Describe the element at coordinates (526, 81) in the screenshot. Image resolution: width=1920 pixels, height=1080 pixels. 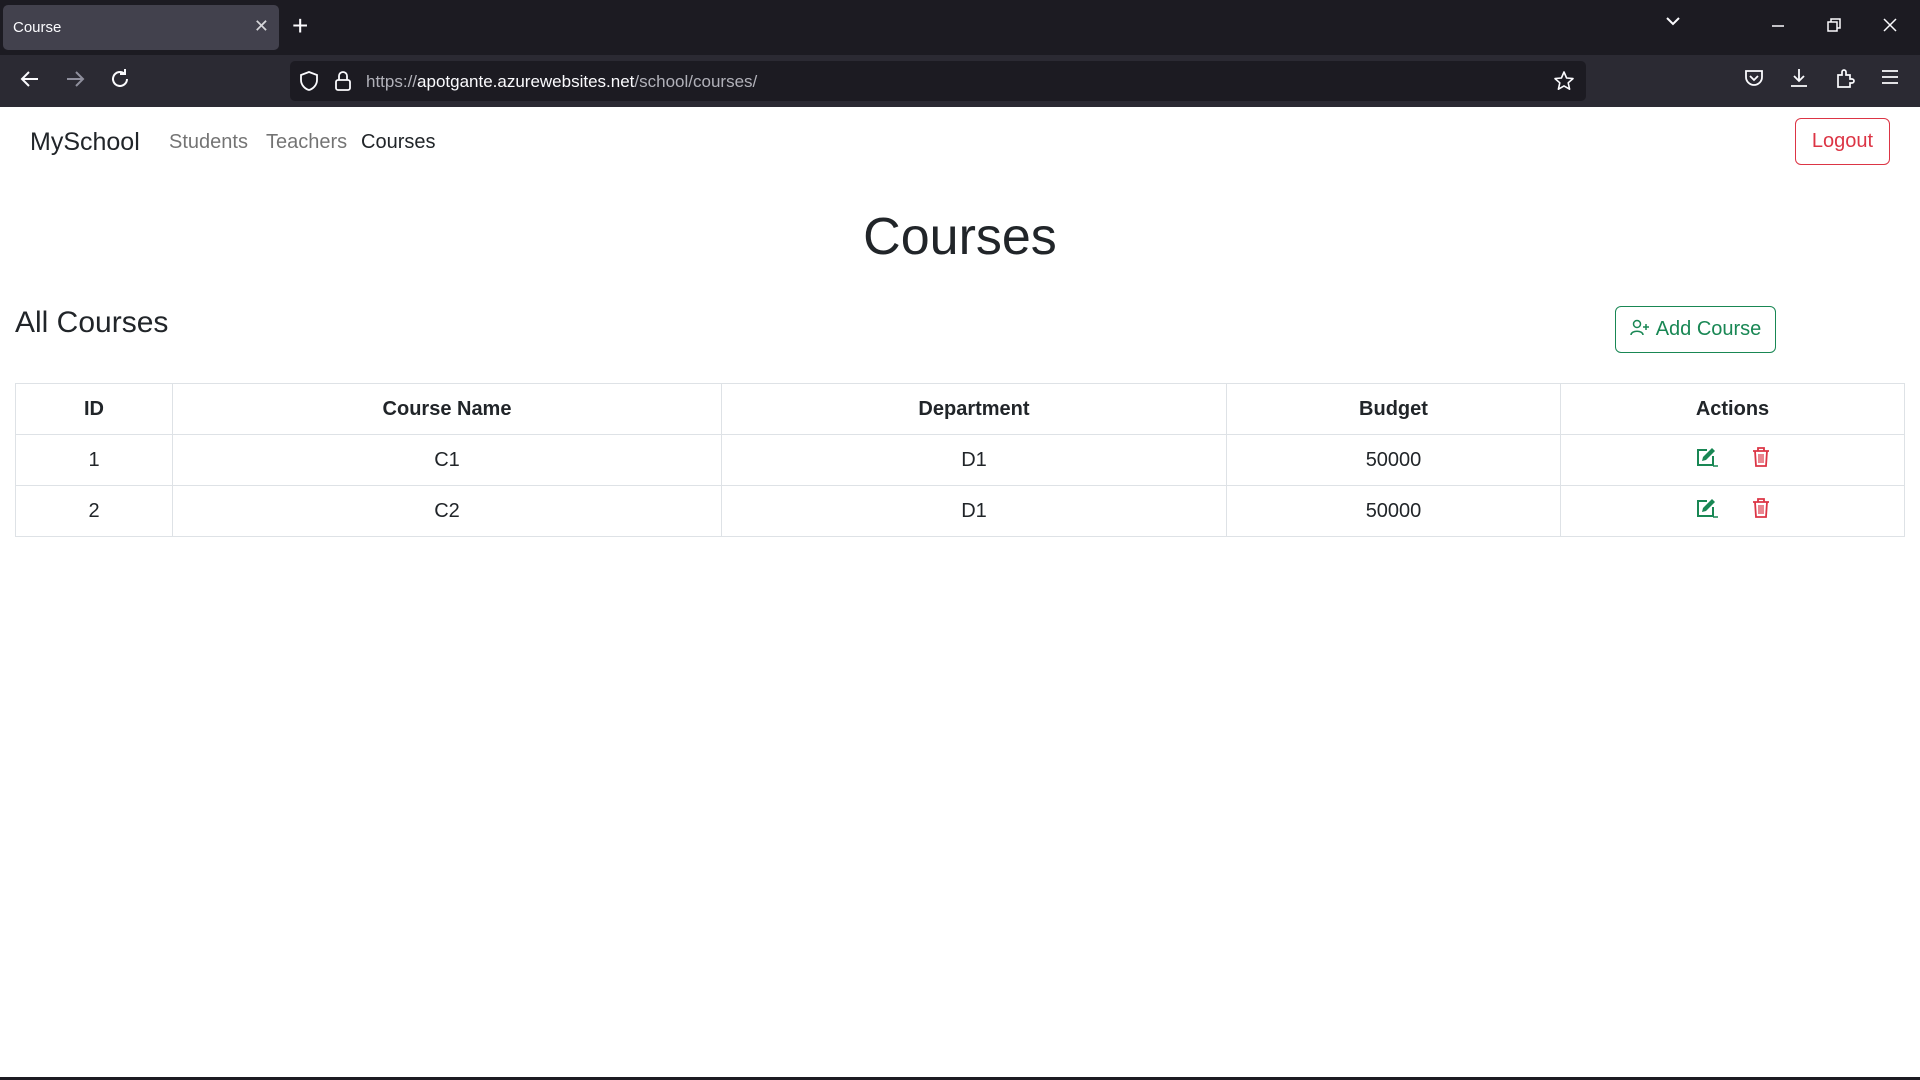
I see `url-domain: apotgante.azurewebsites.net` at that location.